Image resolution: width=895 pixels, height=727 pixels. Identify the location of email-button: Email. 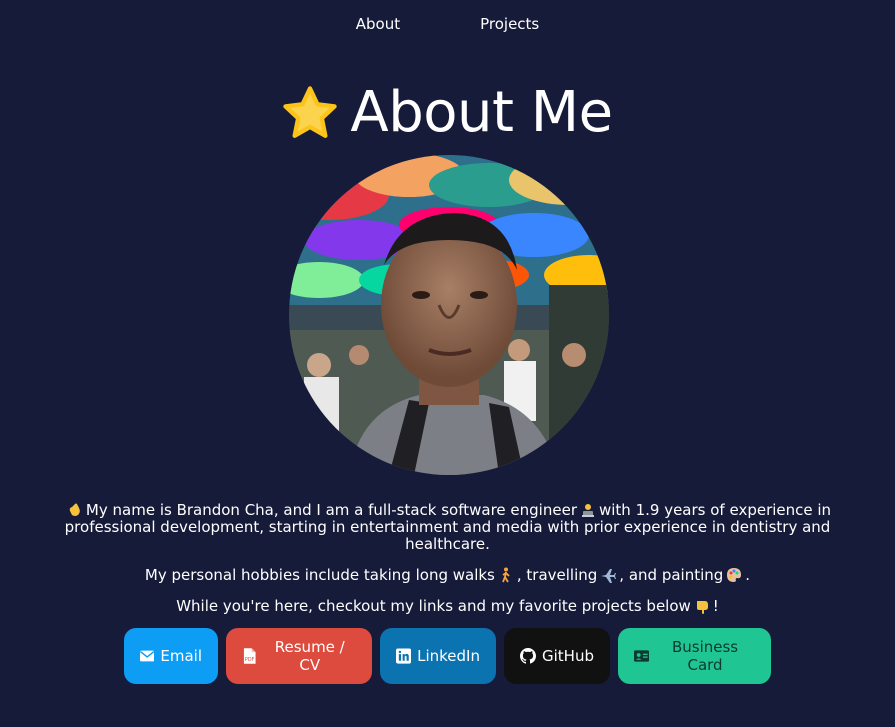
(171, 656).